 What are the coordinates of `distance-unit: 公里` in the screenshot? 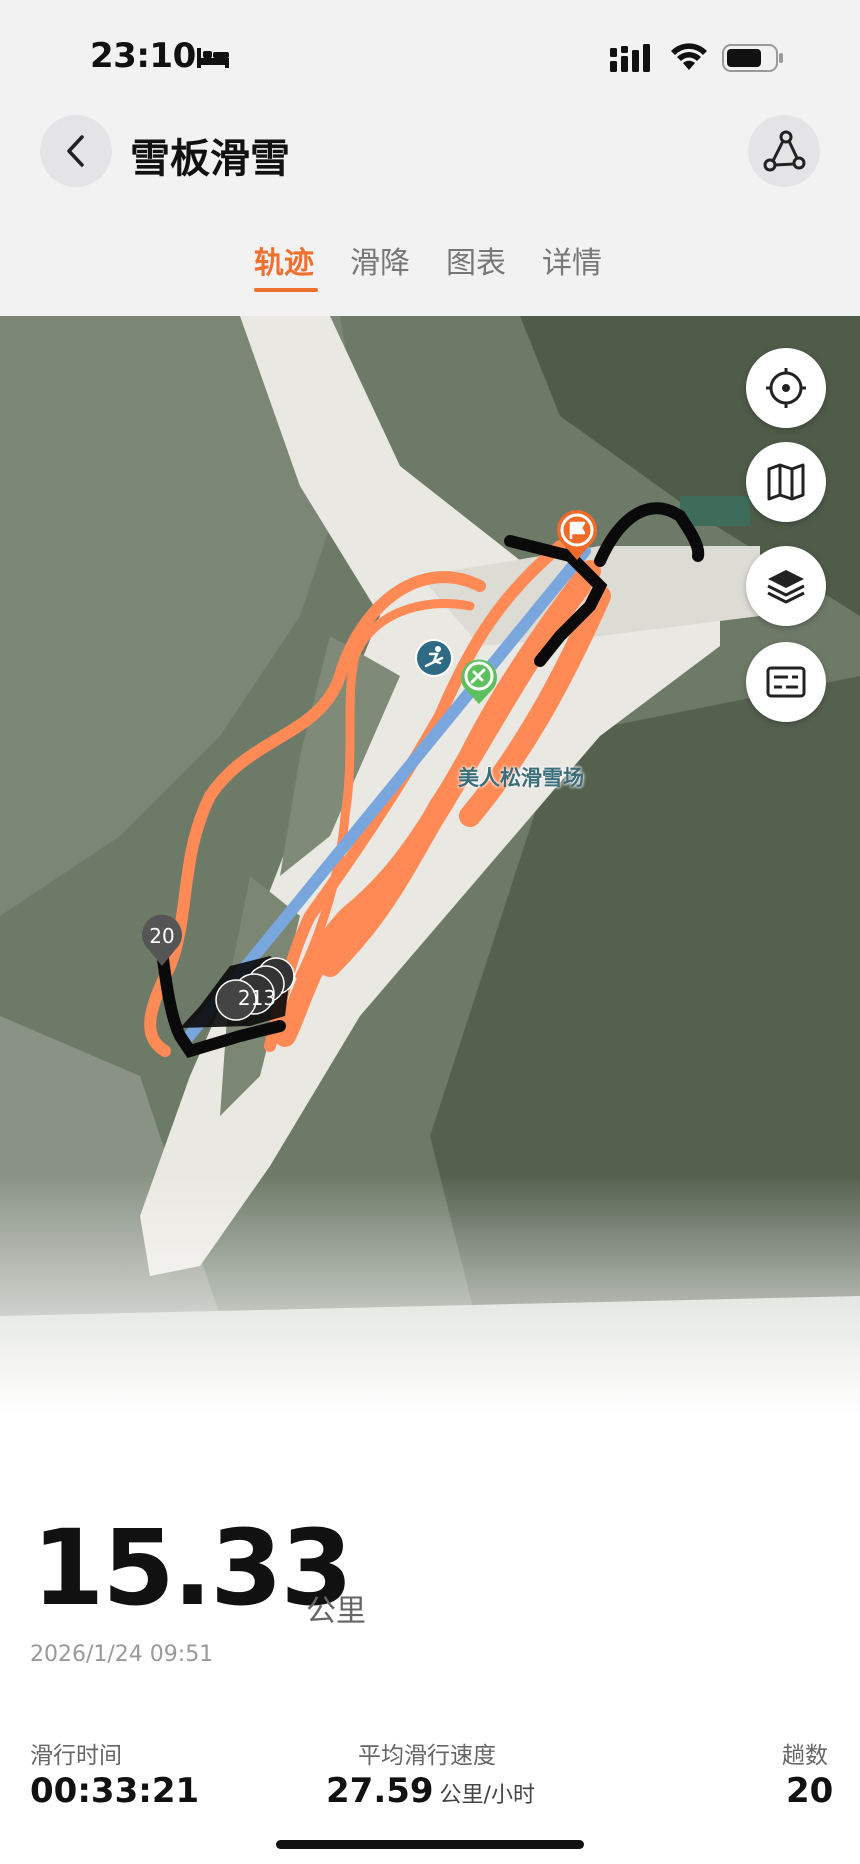 It's located at (336, 1611).